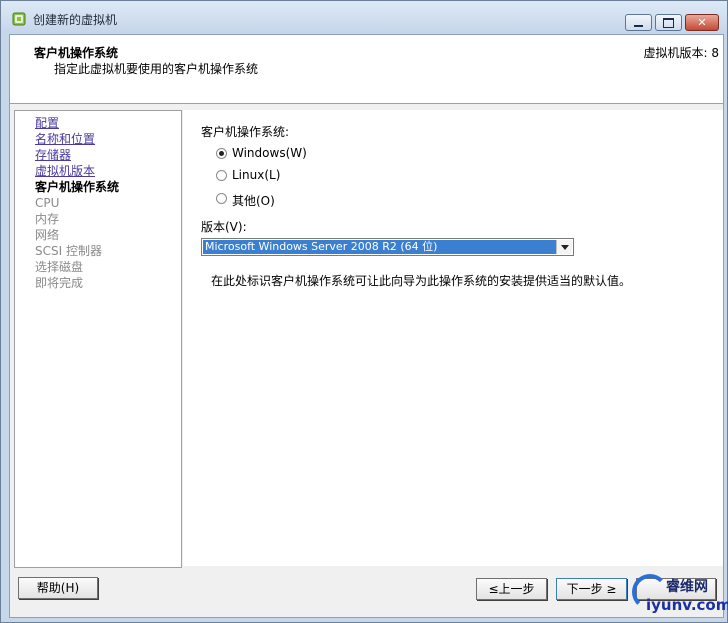 This screenshot has height=623, width=728. Describe the element at coordinates (221, 153) in the screenshot. I see `radio-windows` at that location.